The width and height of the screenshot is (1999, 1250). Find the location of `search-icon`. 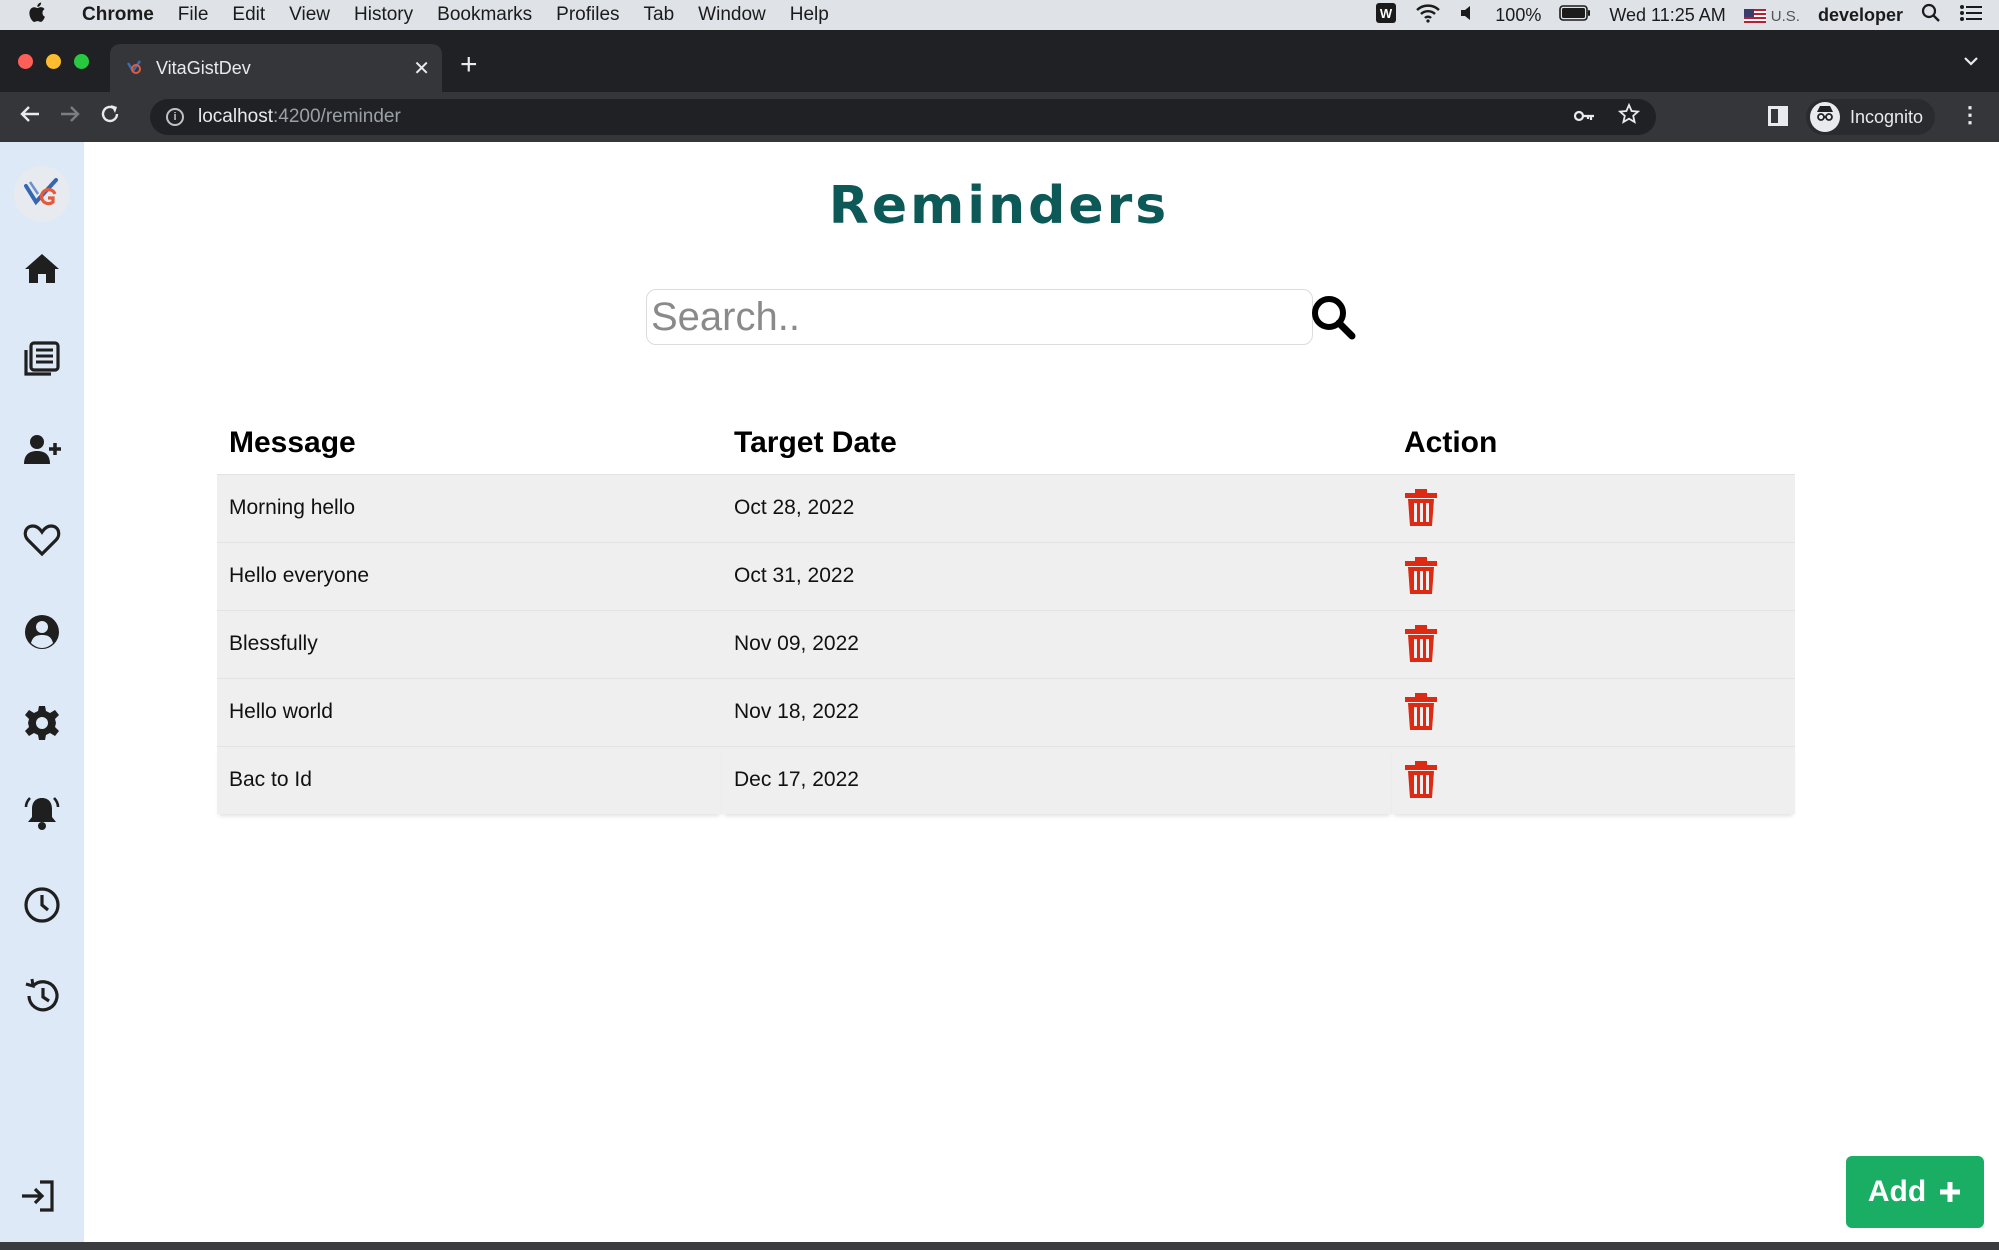

search-icon is located at coordinates (1334, 318).